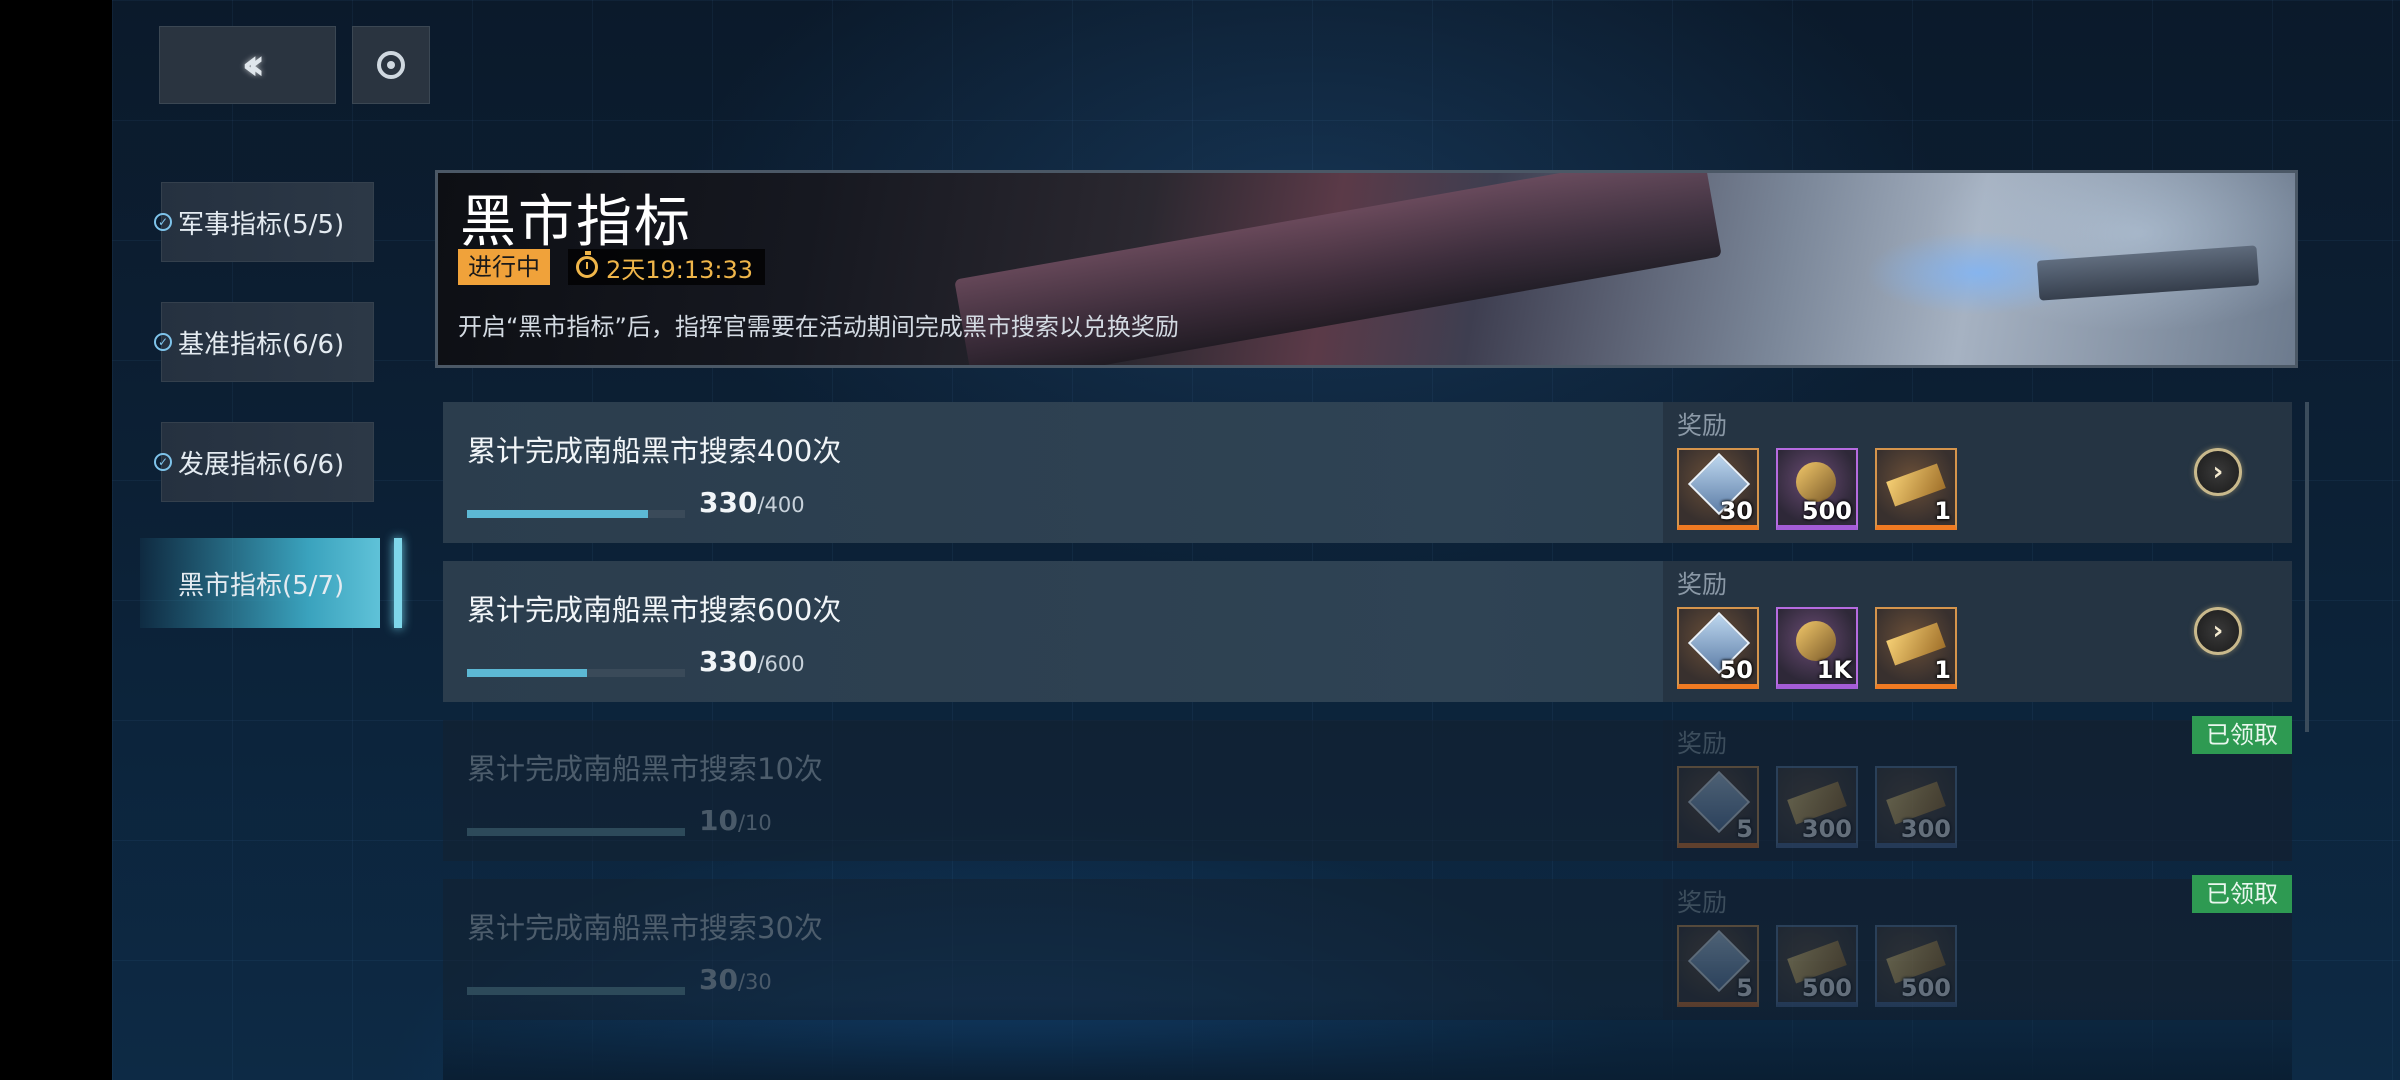  I want to click on refresh-button, so click(391, 65).